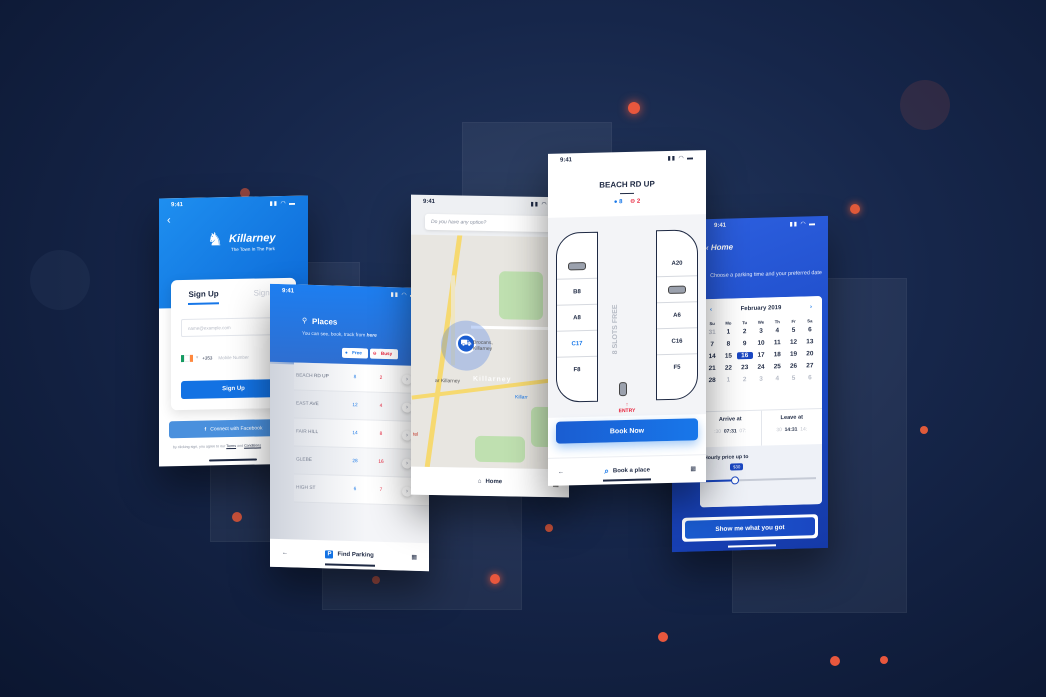 Image resolution: width=1046 pixels, height=697 pixels. Describe the element at coordinates (197, 358) in the screenshot. I see `chevron-down-icon: ▾` at that location.